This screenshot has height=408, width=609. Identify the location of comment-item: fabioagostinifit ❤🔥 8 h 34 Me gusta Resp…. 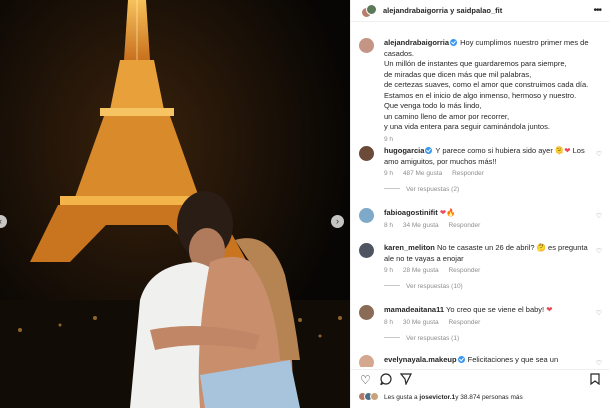
(481, 218).